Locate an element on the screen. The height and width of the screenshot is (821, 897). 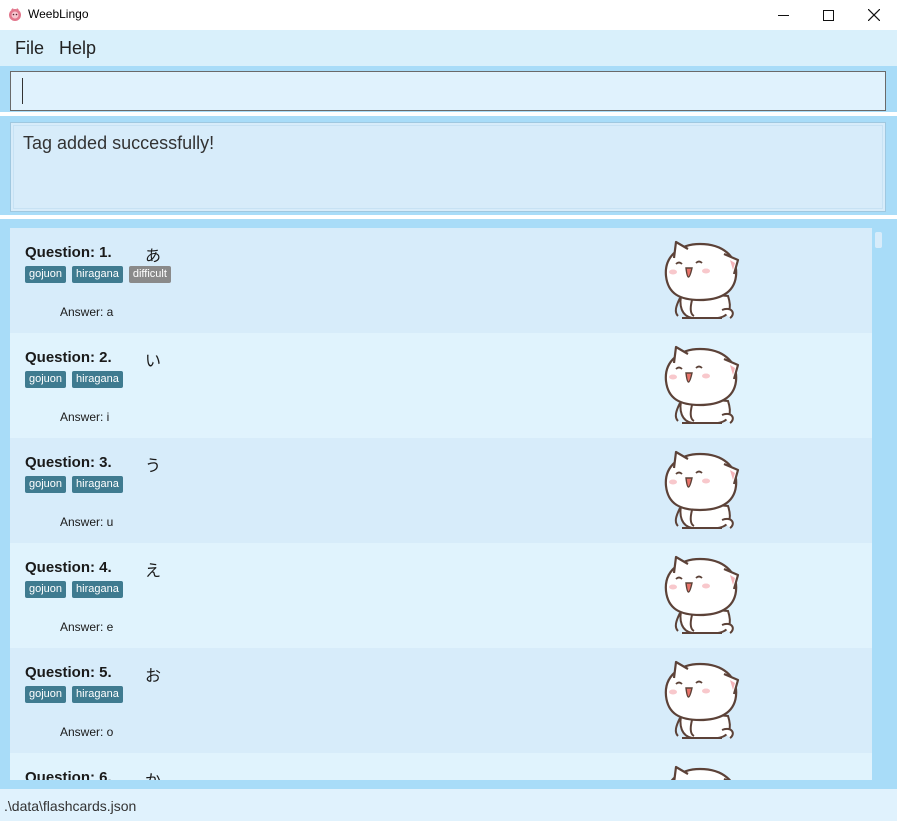
close-button is located at coordinates (874, 15).